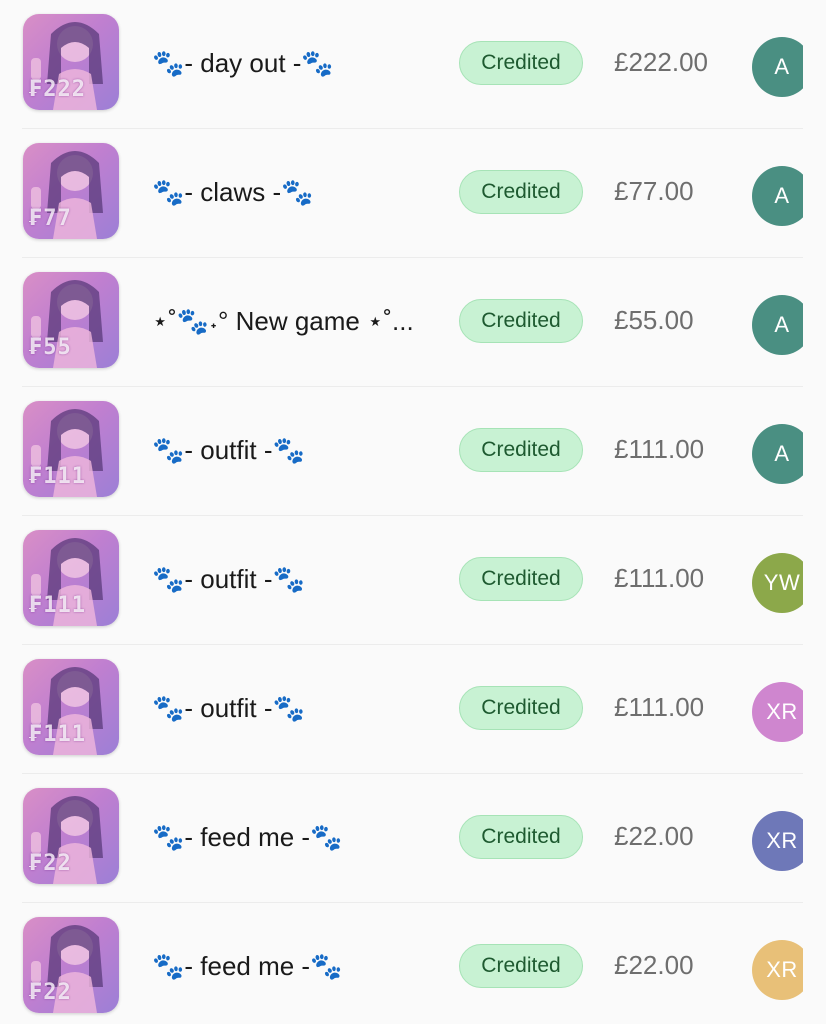  I want to click on transaction-title: 🐾- claws -🐾, so click(233, 192).